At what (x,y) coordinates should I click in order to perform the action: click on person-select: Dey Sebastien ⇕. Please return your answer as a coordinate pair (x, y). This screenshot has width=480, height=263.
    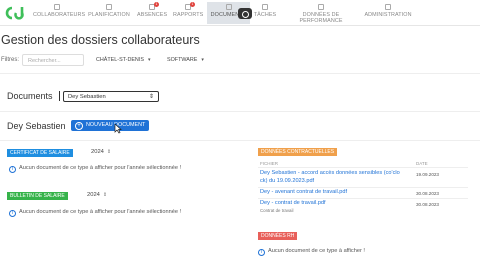
    Looking at the image, I should click on (111, 96).